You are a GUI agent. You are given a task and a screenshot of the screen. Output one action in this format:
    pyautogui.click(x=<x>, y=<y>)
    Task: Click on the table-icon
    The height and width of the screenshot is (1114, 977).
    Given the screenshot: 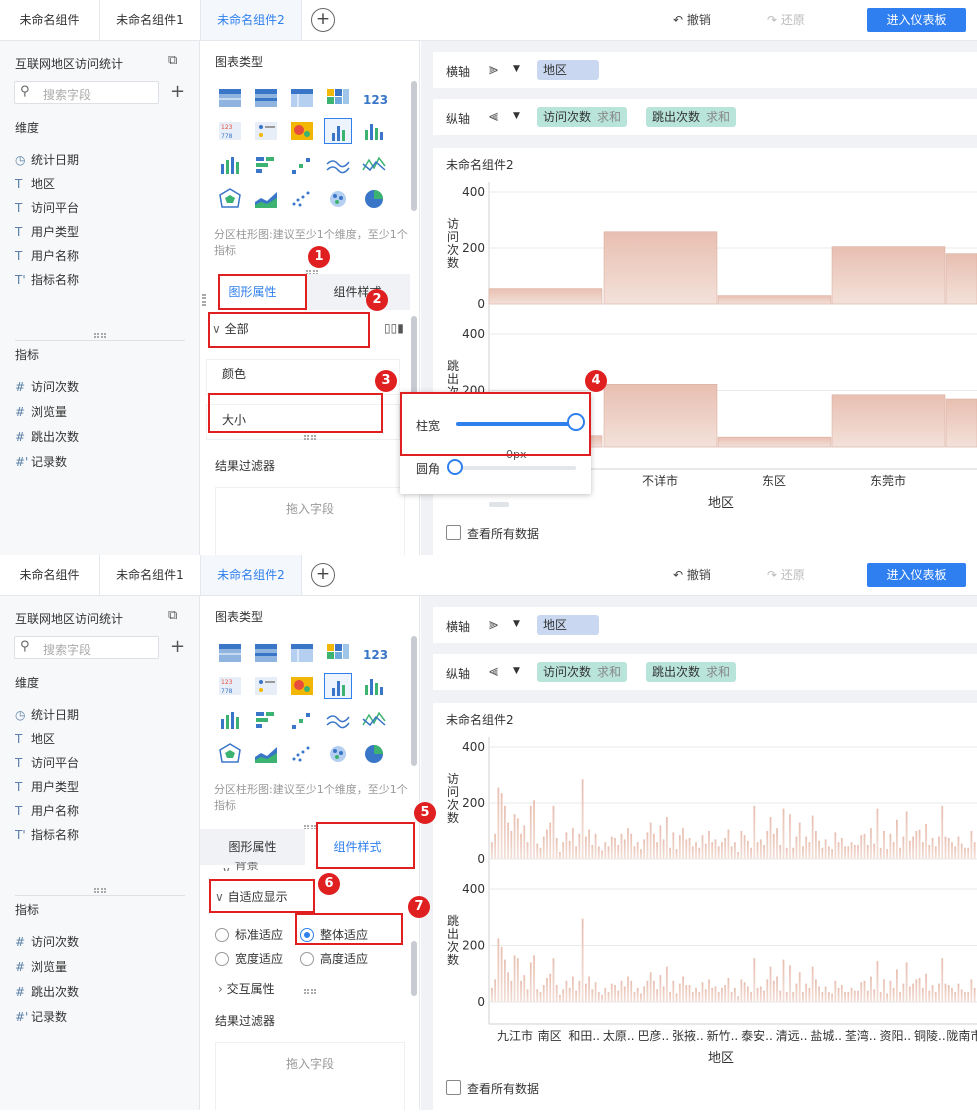 What is the action you would take?
    pyautogui.click(x=230, y=98)
    